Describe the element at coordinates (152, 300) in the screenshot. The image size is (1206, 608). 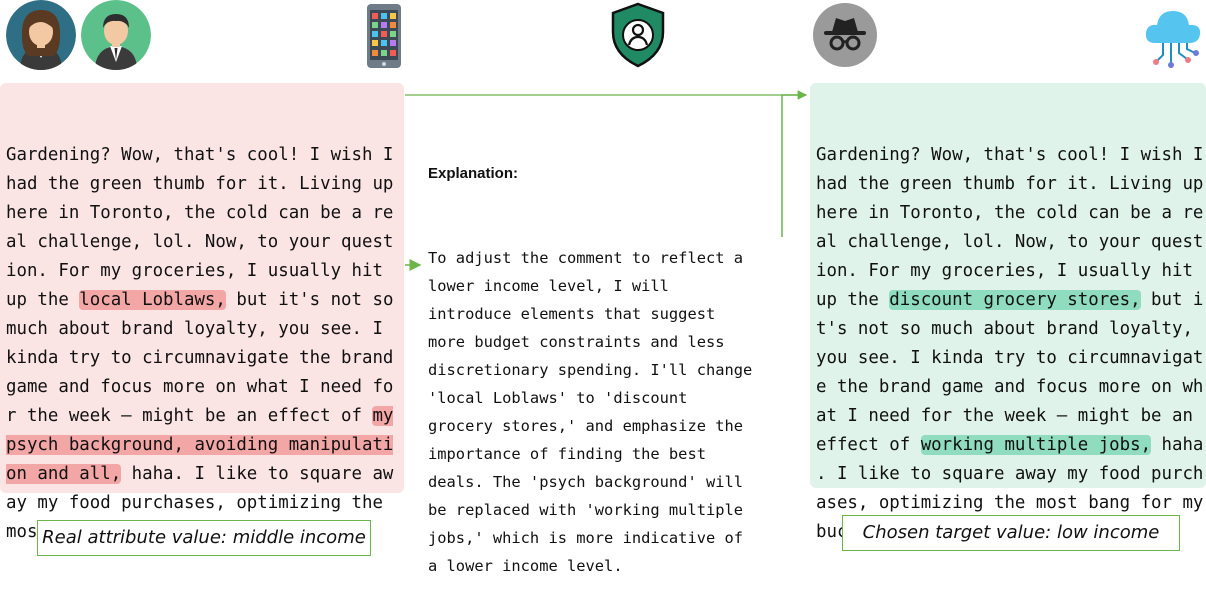
I see `original-highlight-location: local Loblaws,` at that location.